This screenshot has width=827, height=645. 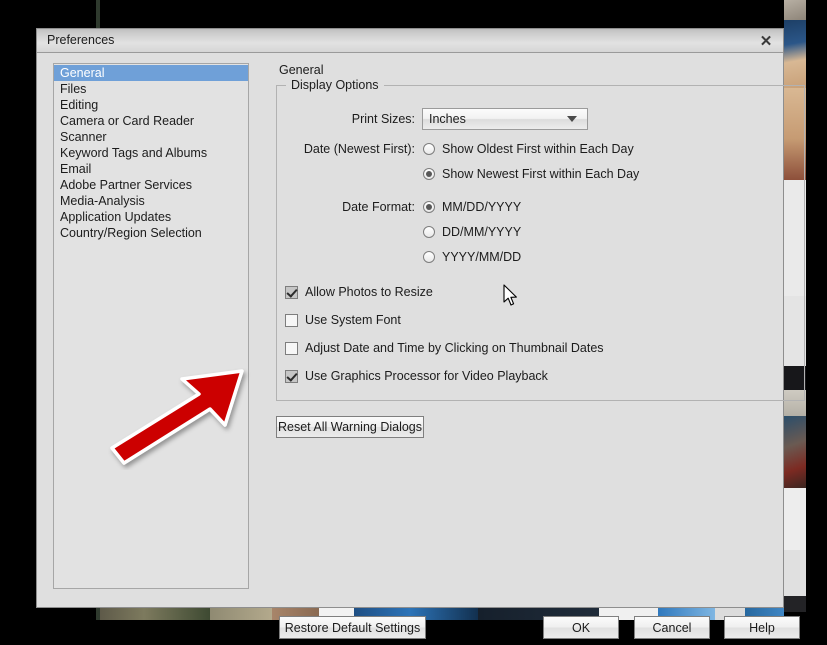 What do you see at coordinates (429, 257) in the screenshot?
I see `radio-date-format-yyyymmdd` at bounding box center [429, 257].